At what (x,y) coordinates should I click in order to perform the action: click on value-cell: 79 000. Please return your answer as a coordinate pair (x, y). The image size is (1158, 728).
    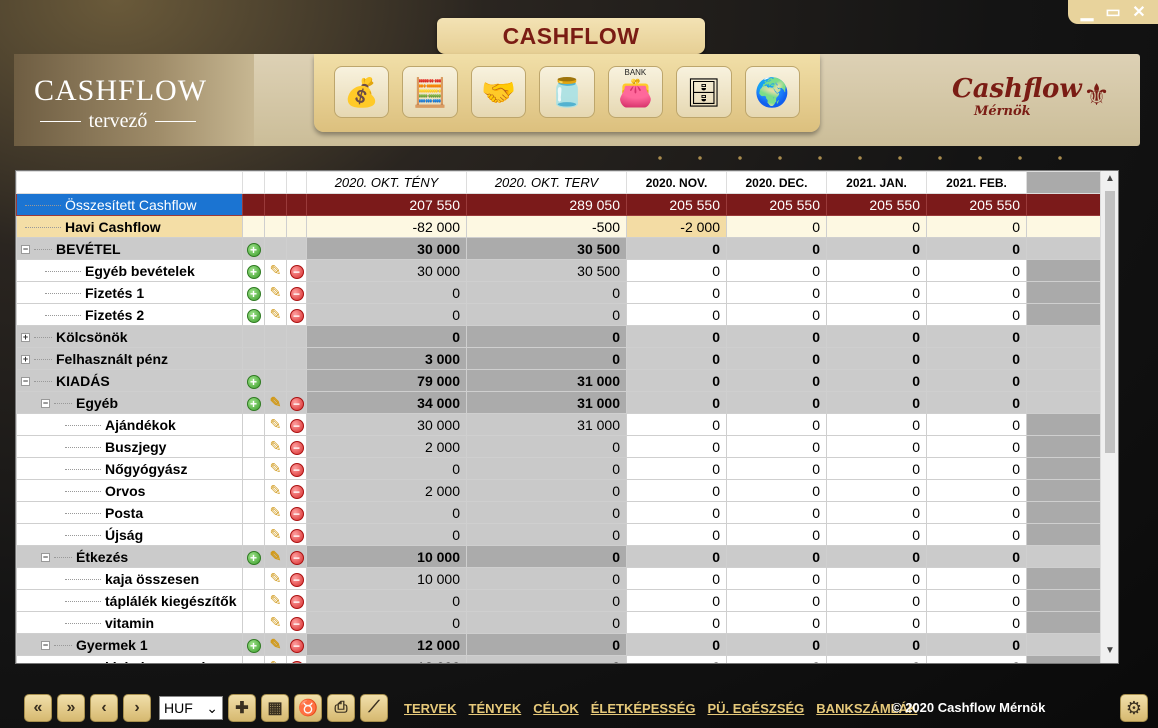
    Looking at the image, I should click on (386, 380).